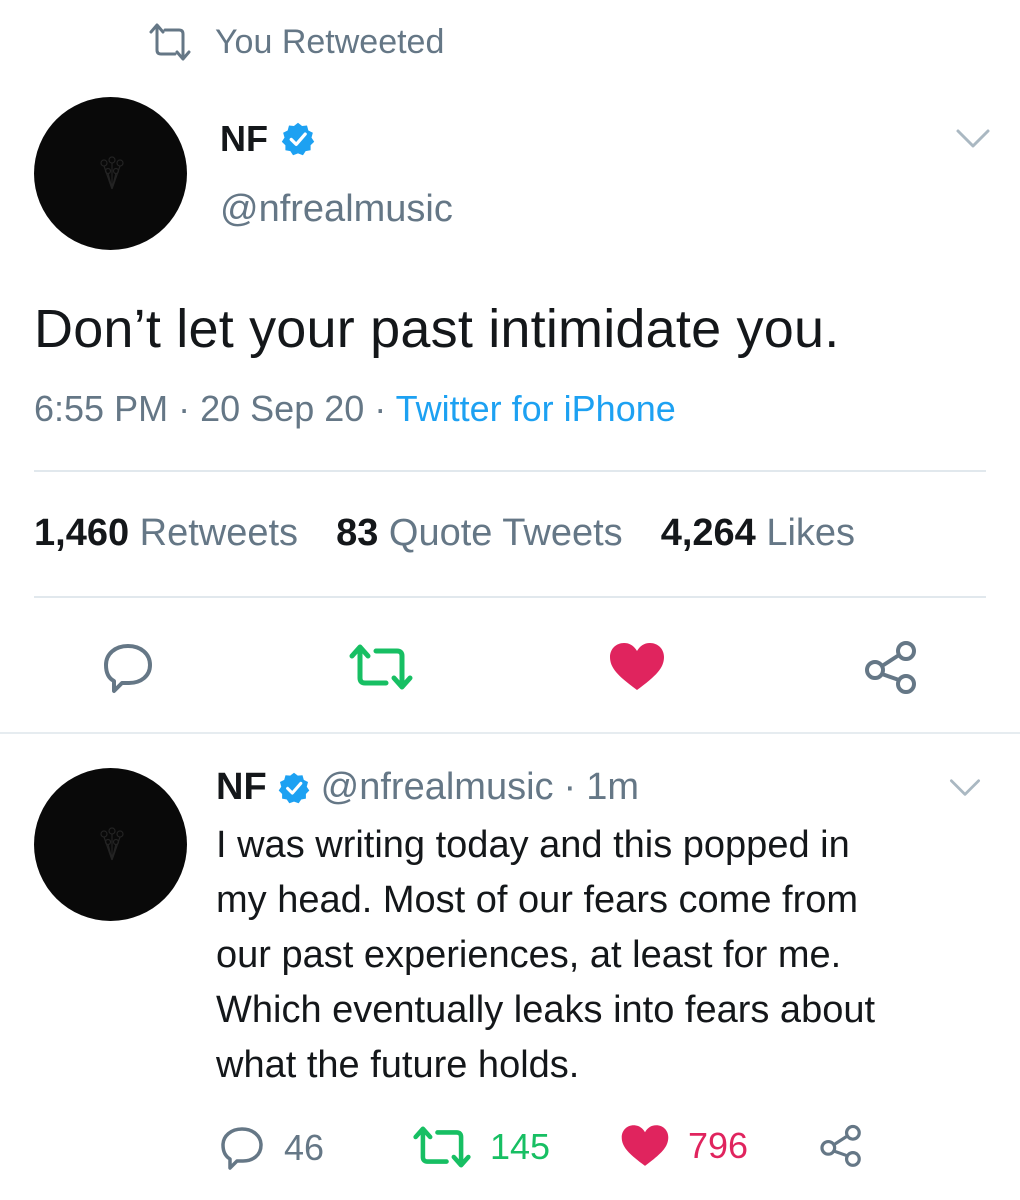 The width and height of the screenshot is (1020, 1200). I want to click on quote-tweets-label: Quote Tweets, so click(505, 533).